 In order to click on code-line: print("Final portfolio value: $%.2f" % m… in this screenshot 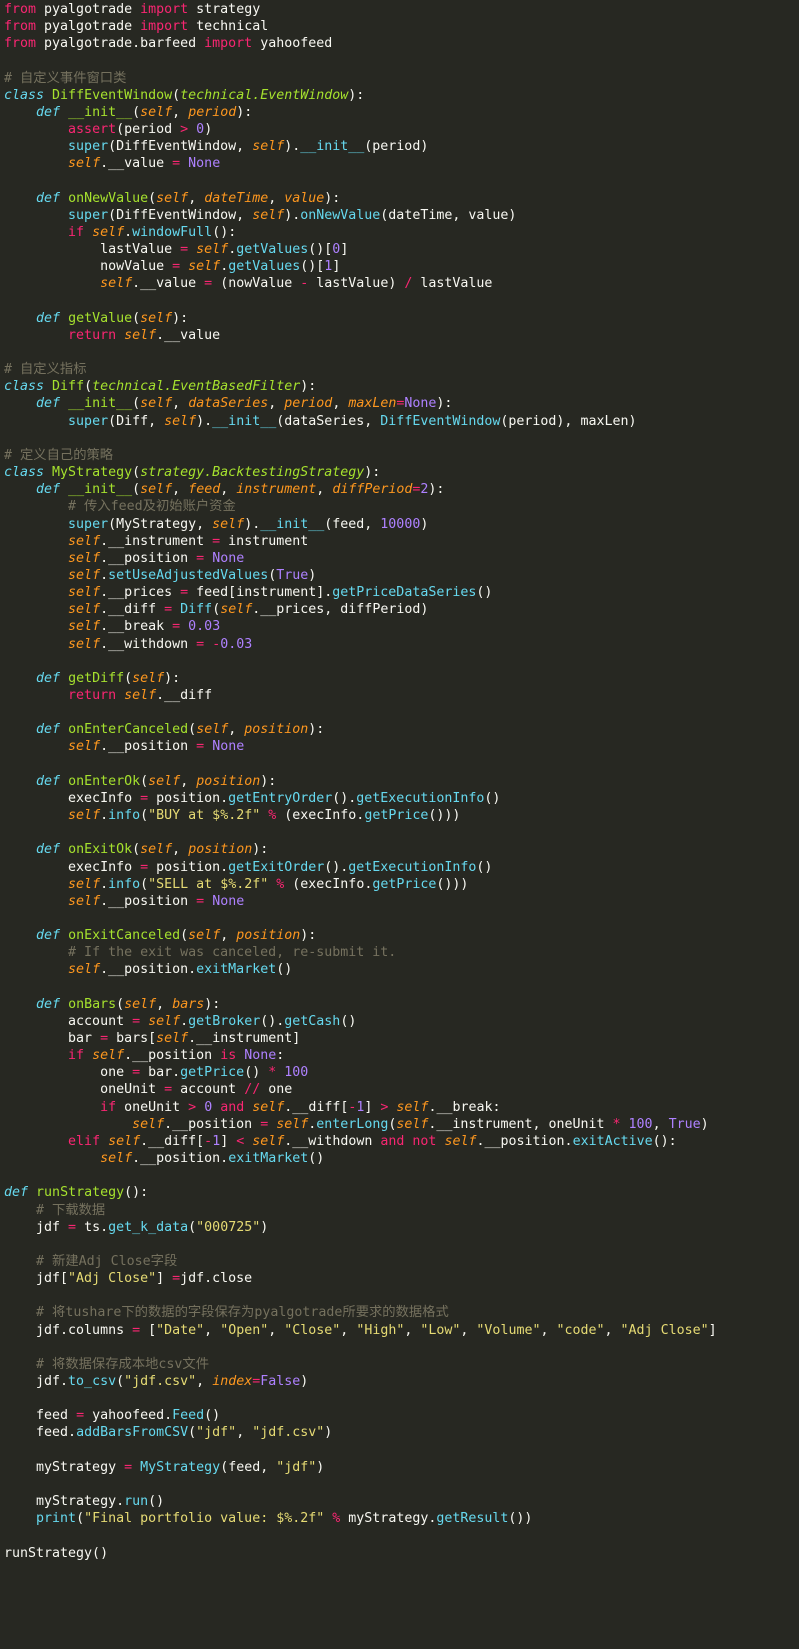, I will do `click(268, 1519)`.